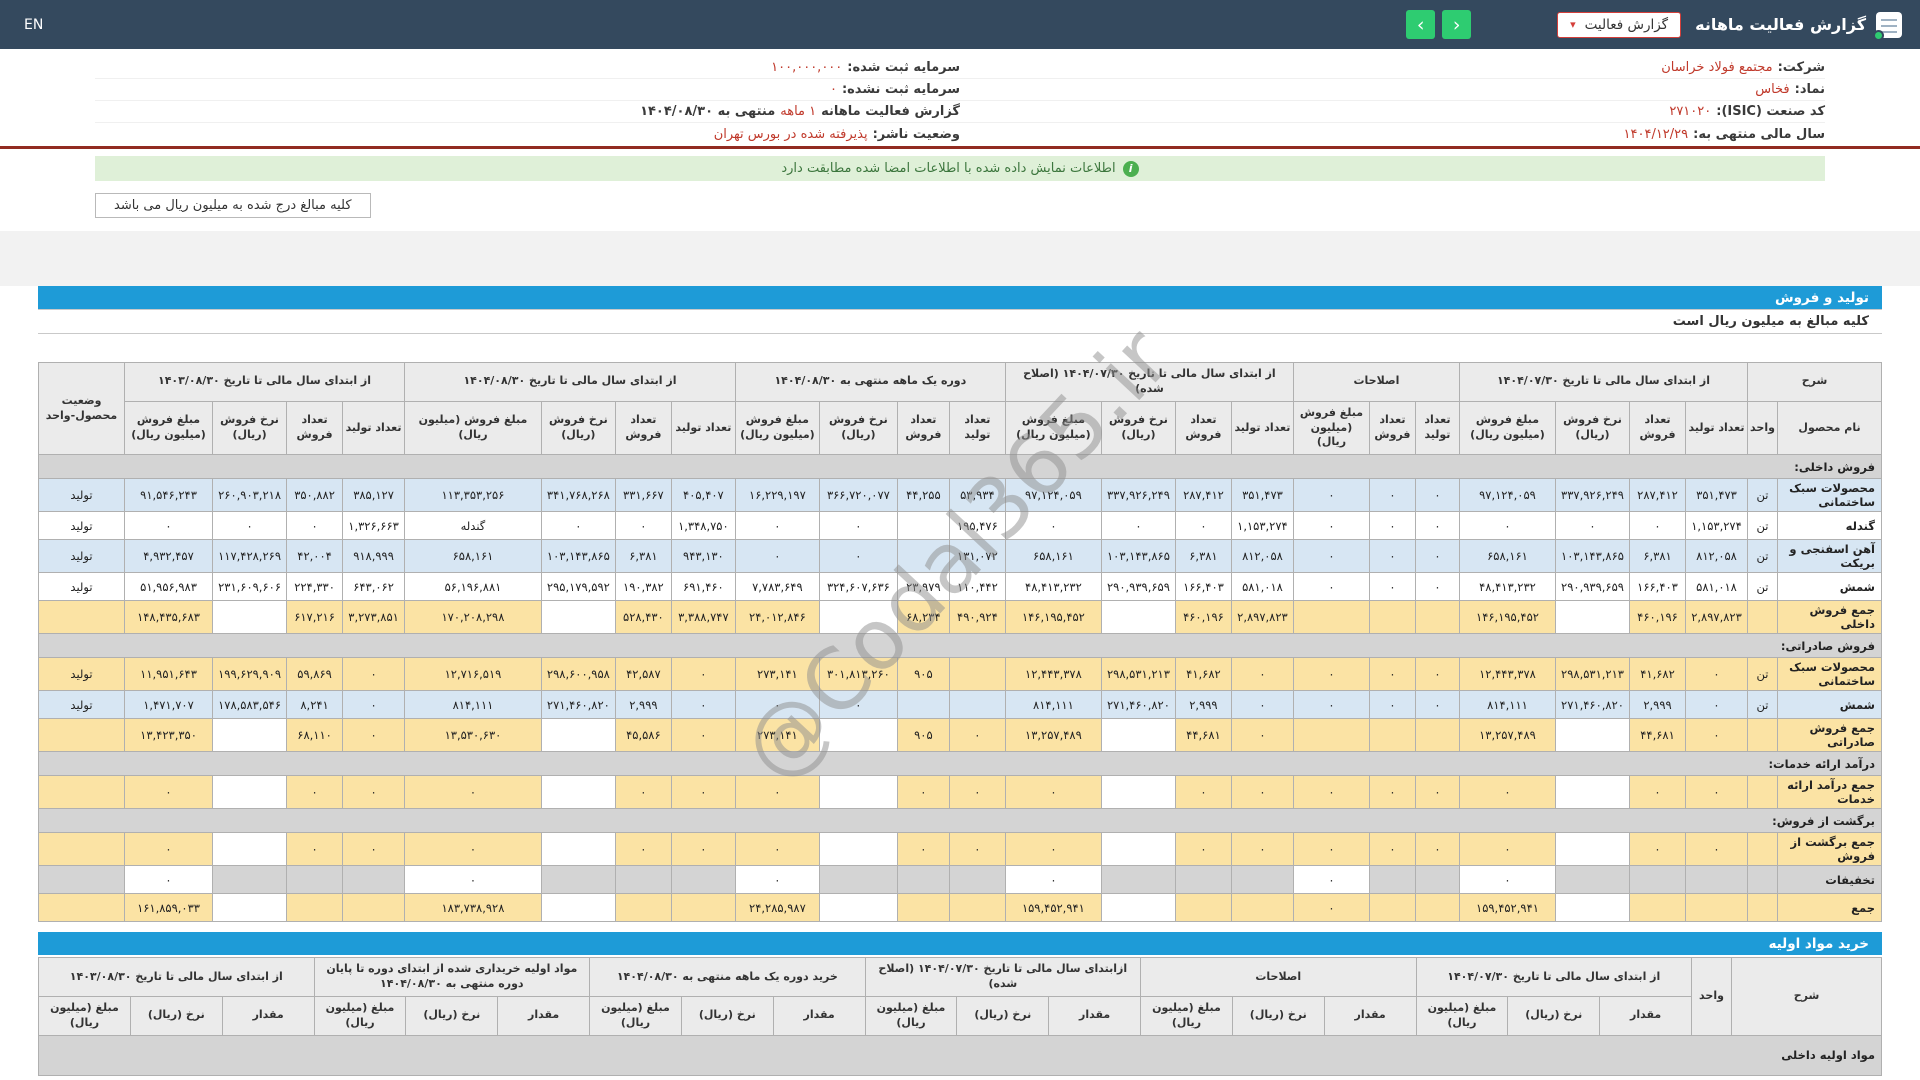 The image size is (1920, 1080). What do you see at coordinates (960, 467) in the screenshot?
I see `table-row: فروش داخلی:` at bounding box center [960, 467].